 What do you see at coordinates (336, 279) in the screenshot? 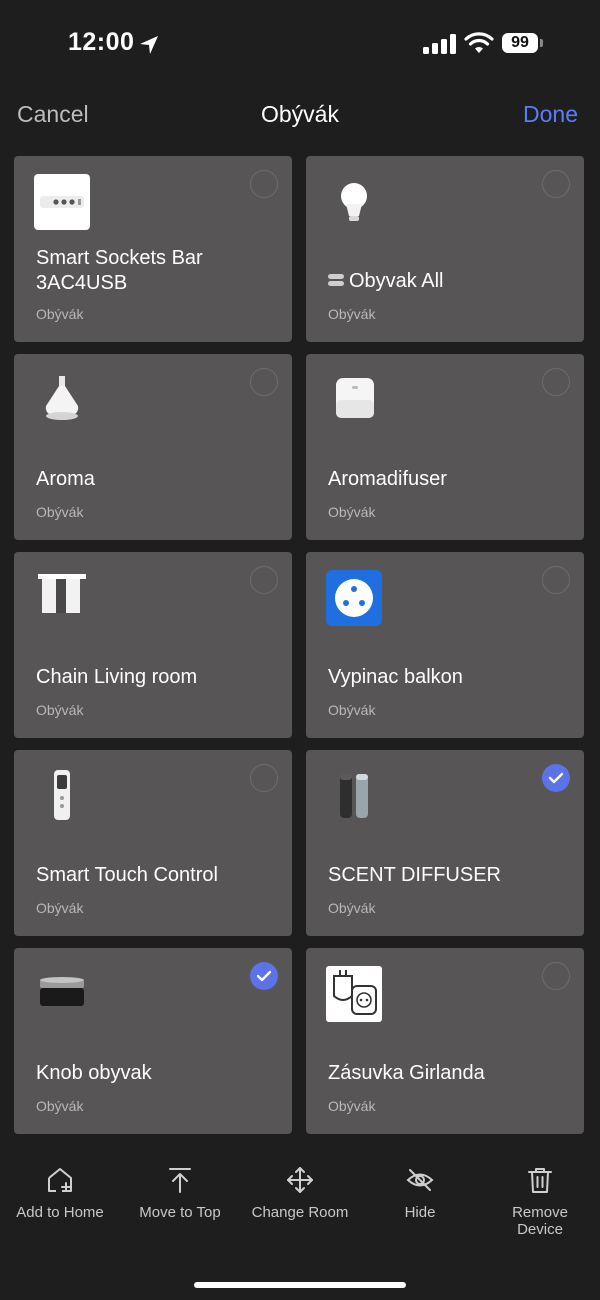
I see `group-icon` at bounding box center [336, 279].